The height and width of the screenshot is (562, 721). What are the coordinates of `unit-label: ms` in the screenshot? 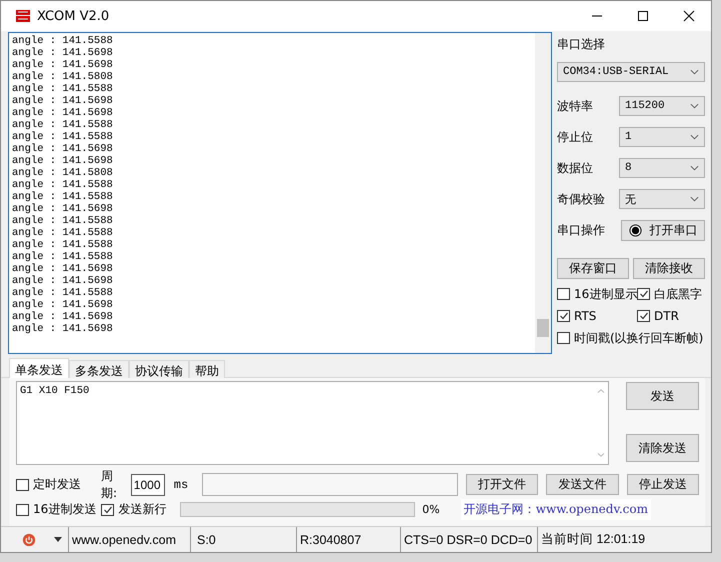 It's located at (181, 485).